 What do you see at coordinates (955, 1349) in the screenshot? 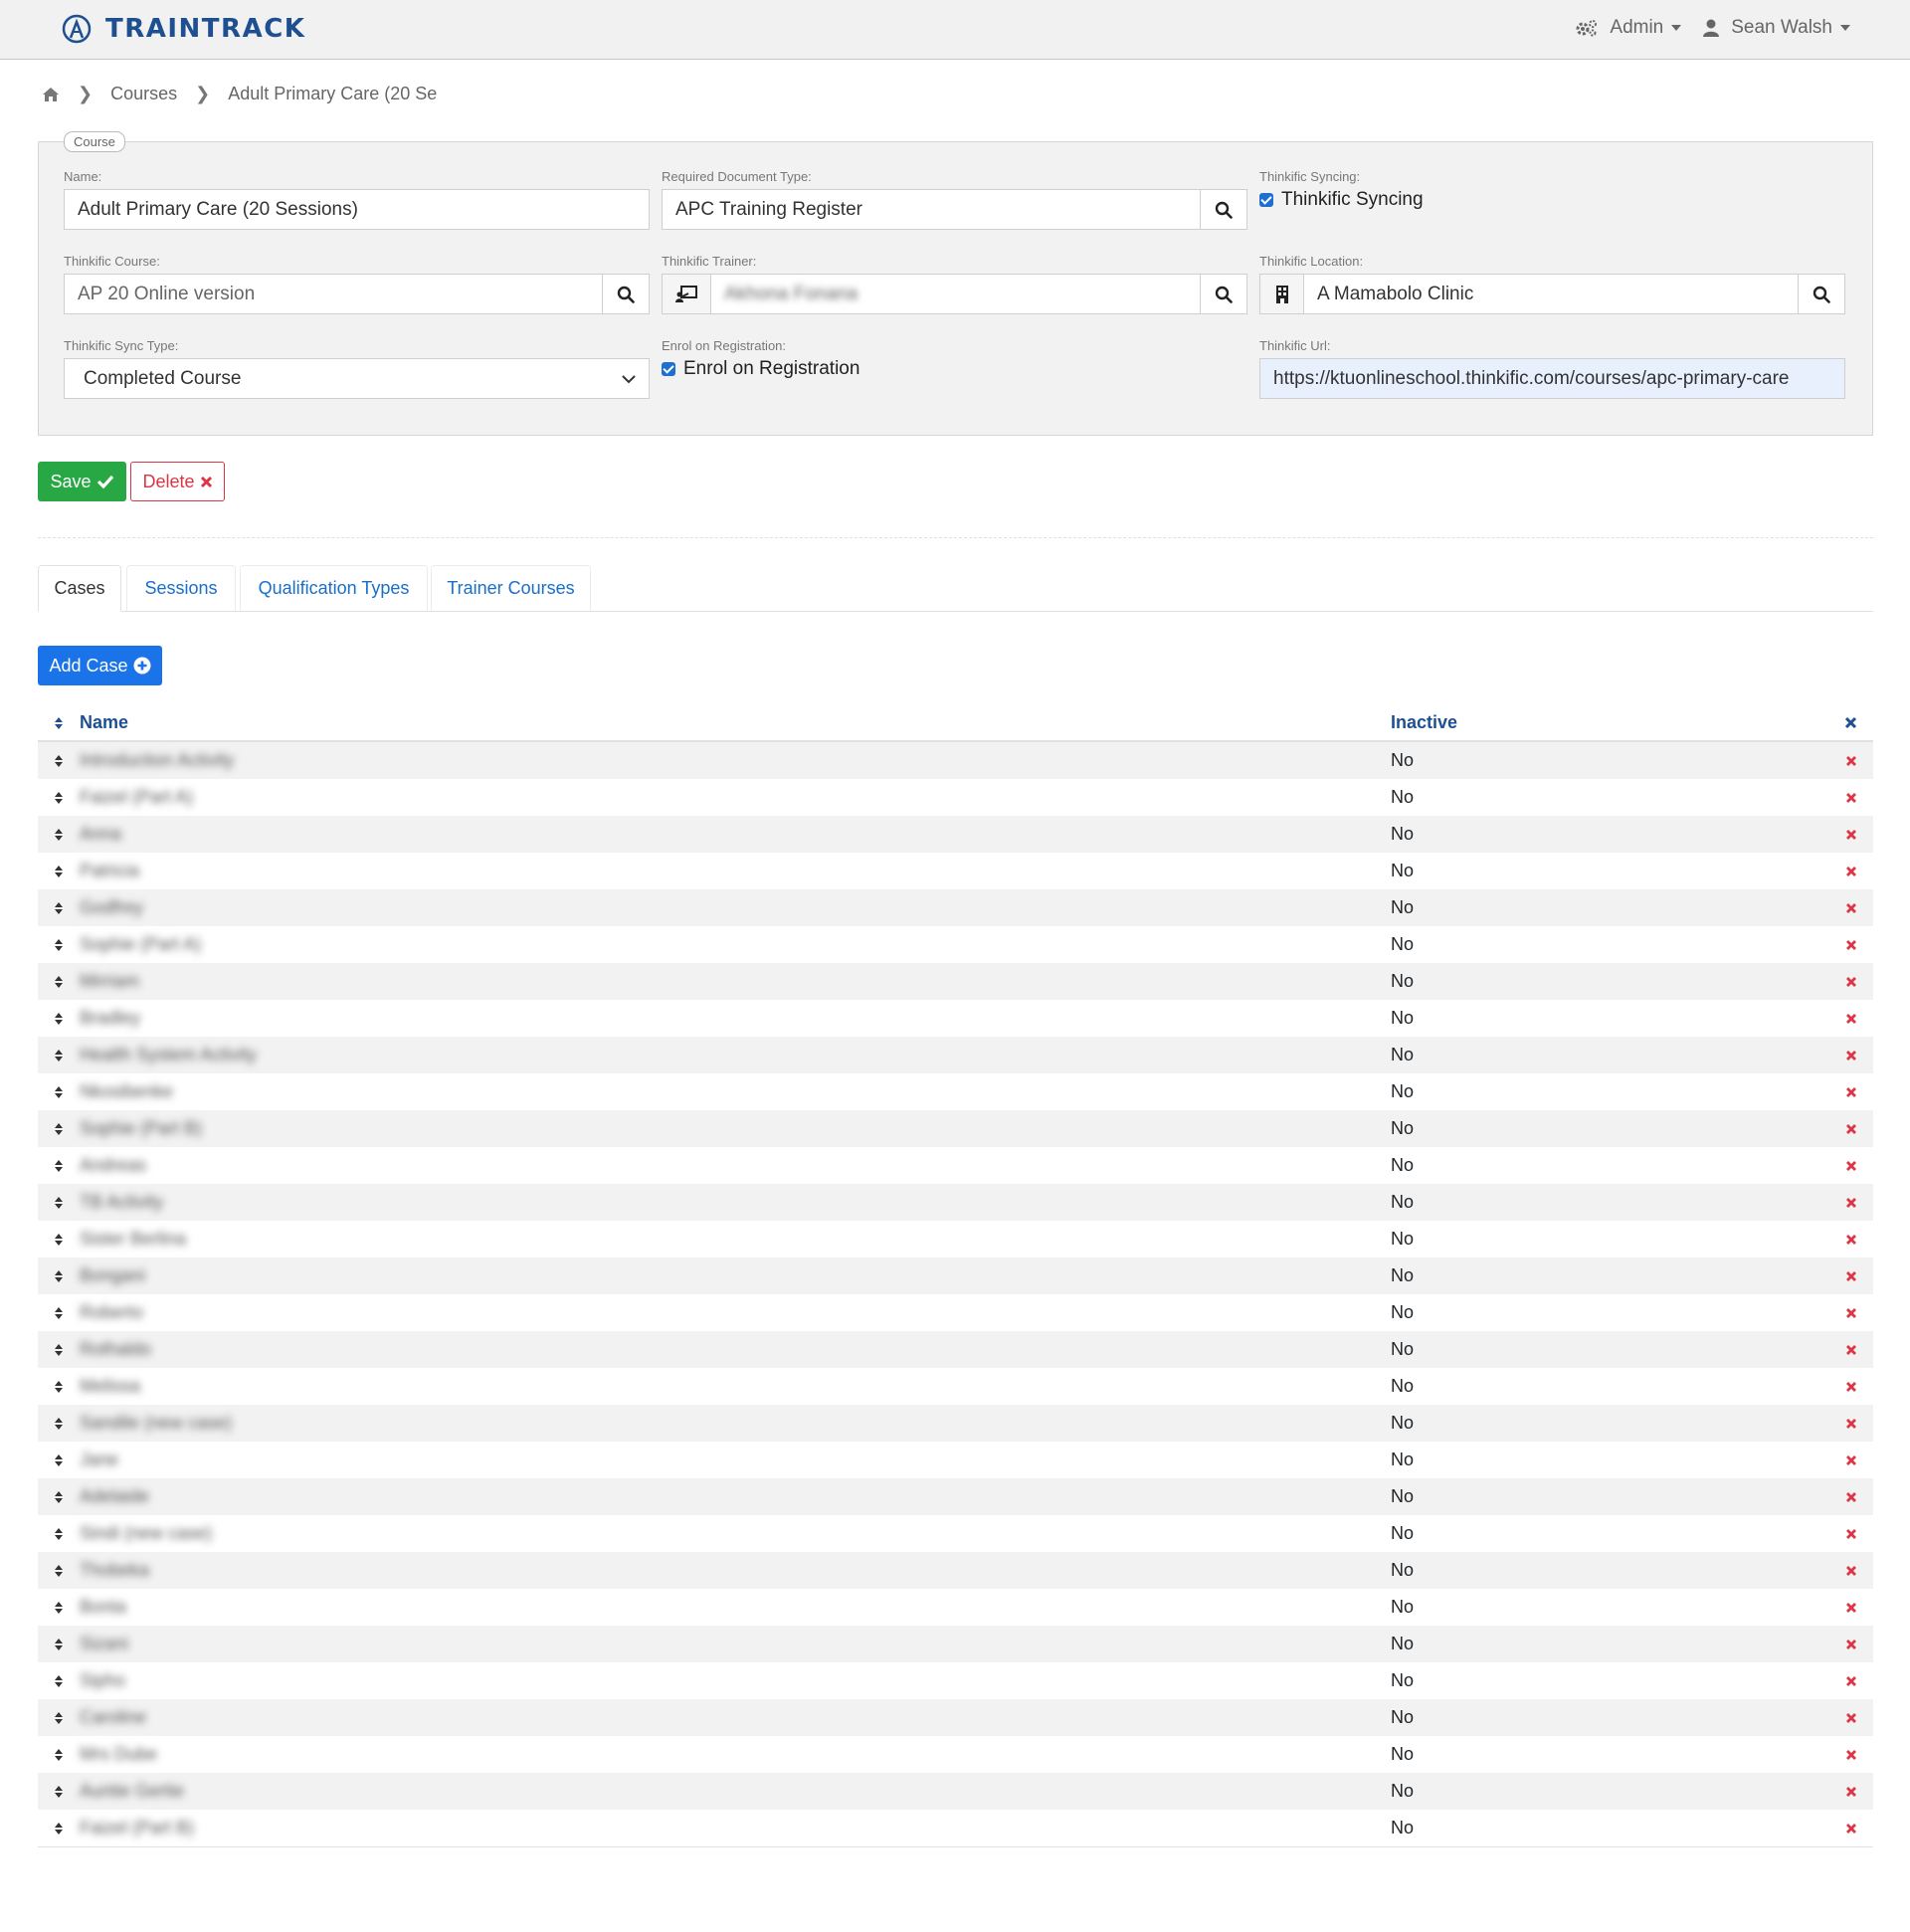
I see `table-row: Rothaldo No` at bounding box center [955, 1349].